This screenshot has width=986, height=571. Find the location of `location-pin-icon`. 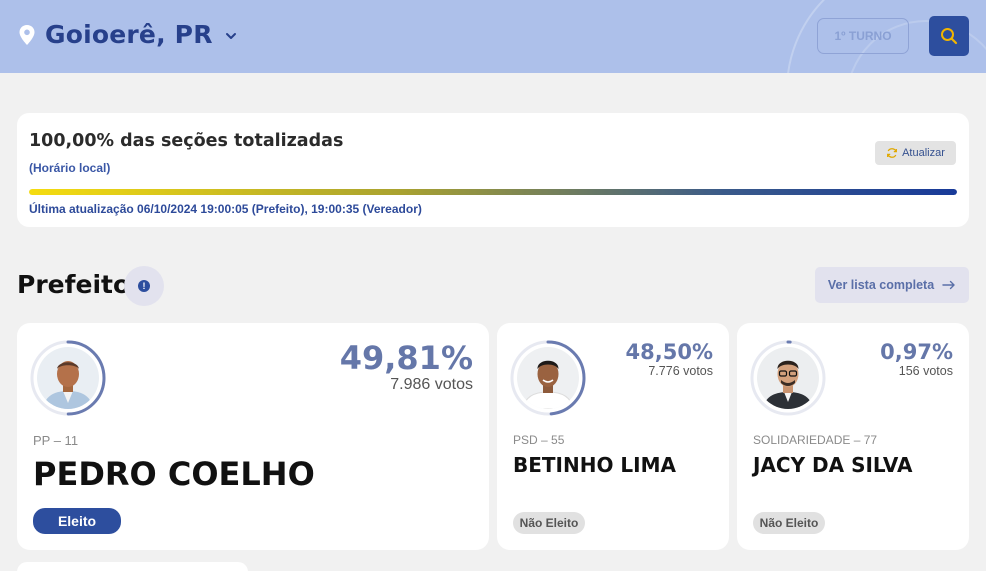

location-pin-icon is located at coordinates (27, 34).